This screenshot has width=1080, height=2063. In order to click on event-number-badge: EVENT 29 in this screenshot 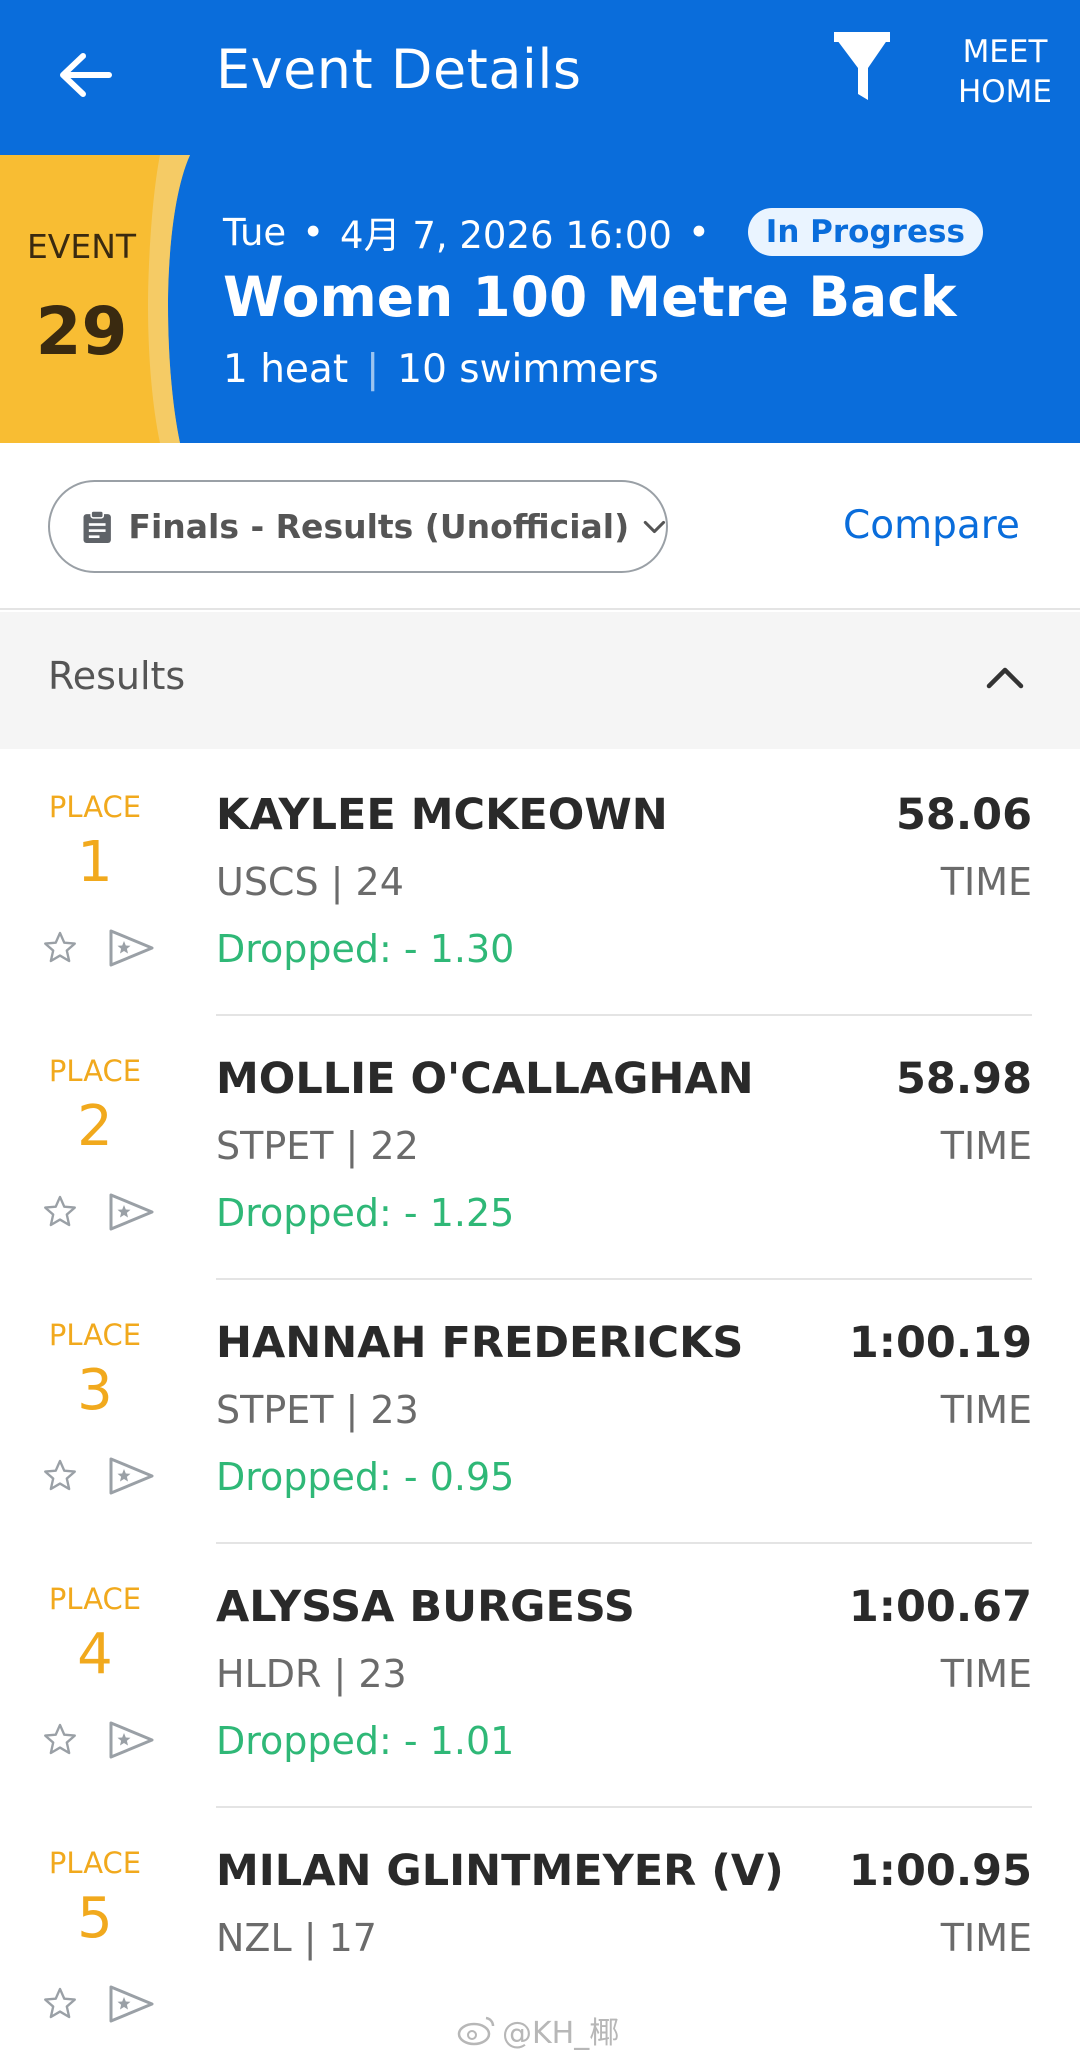, I will do `click(95, 299)`.